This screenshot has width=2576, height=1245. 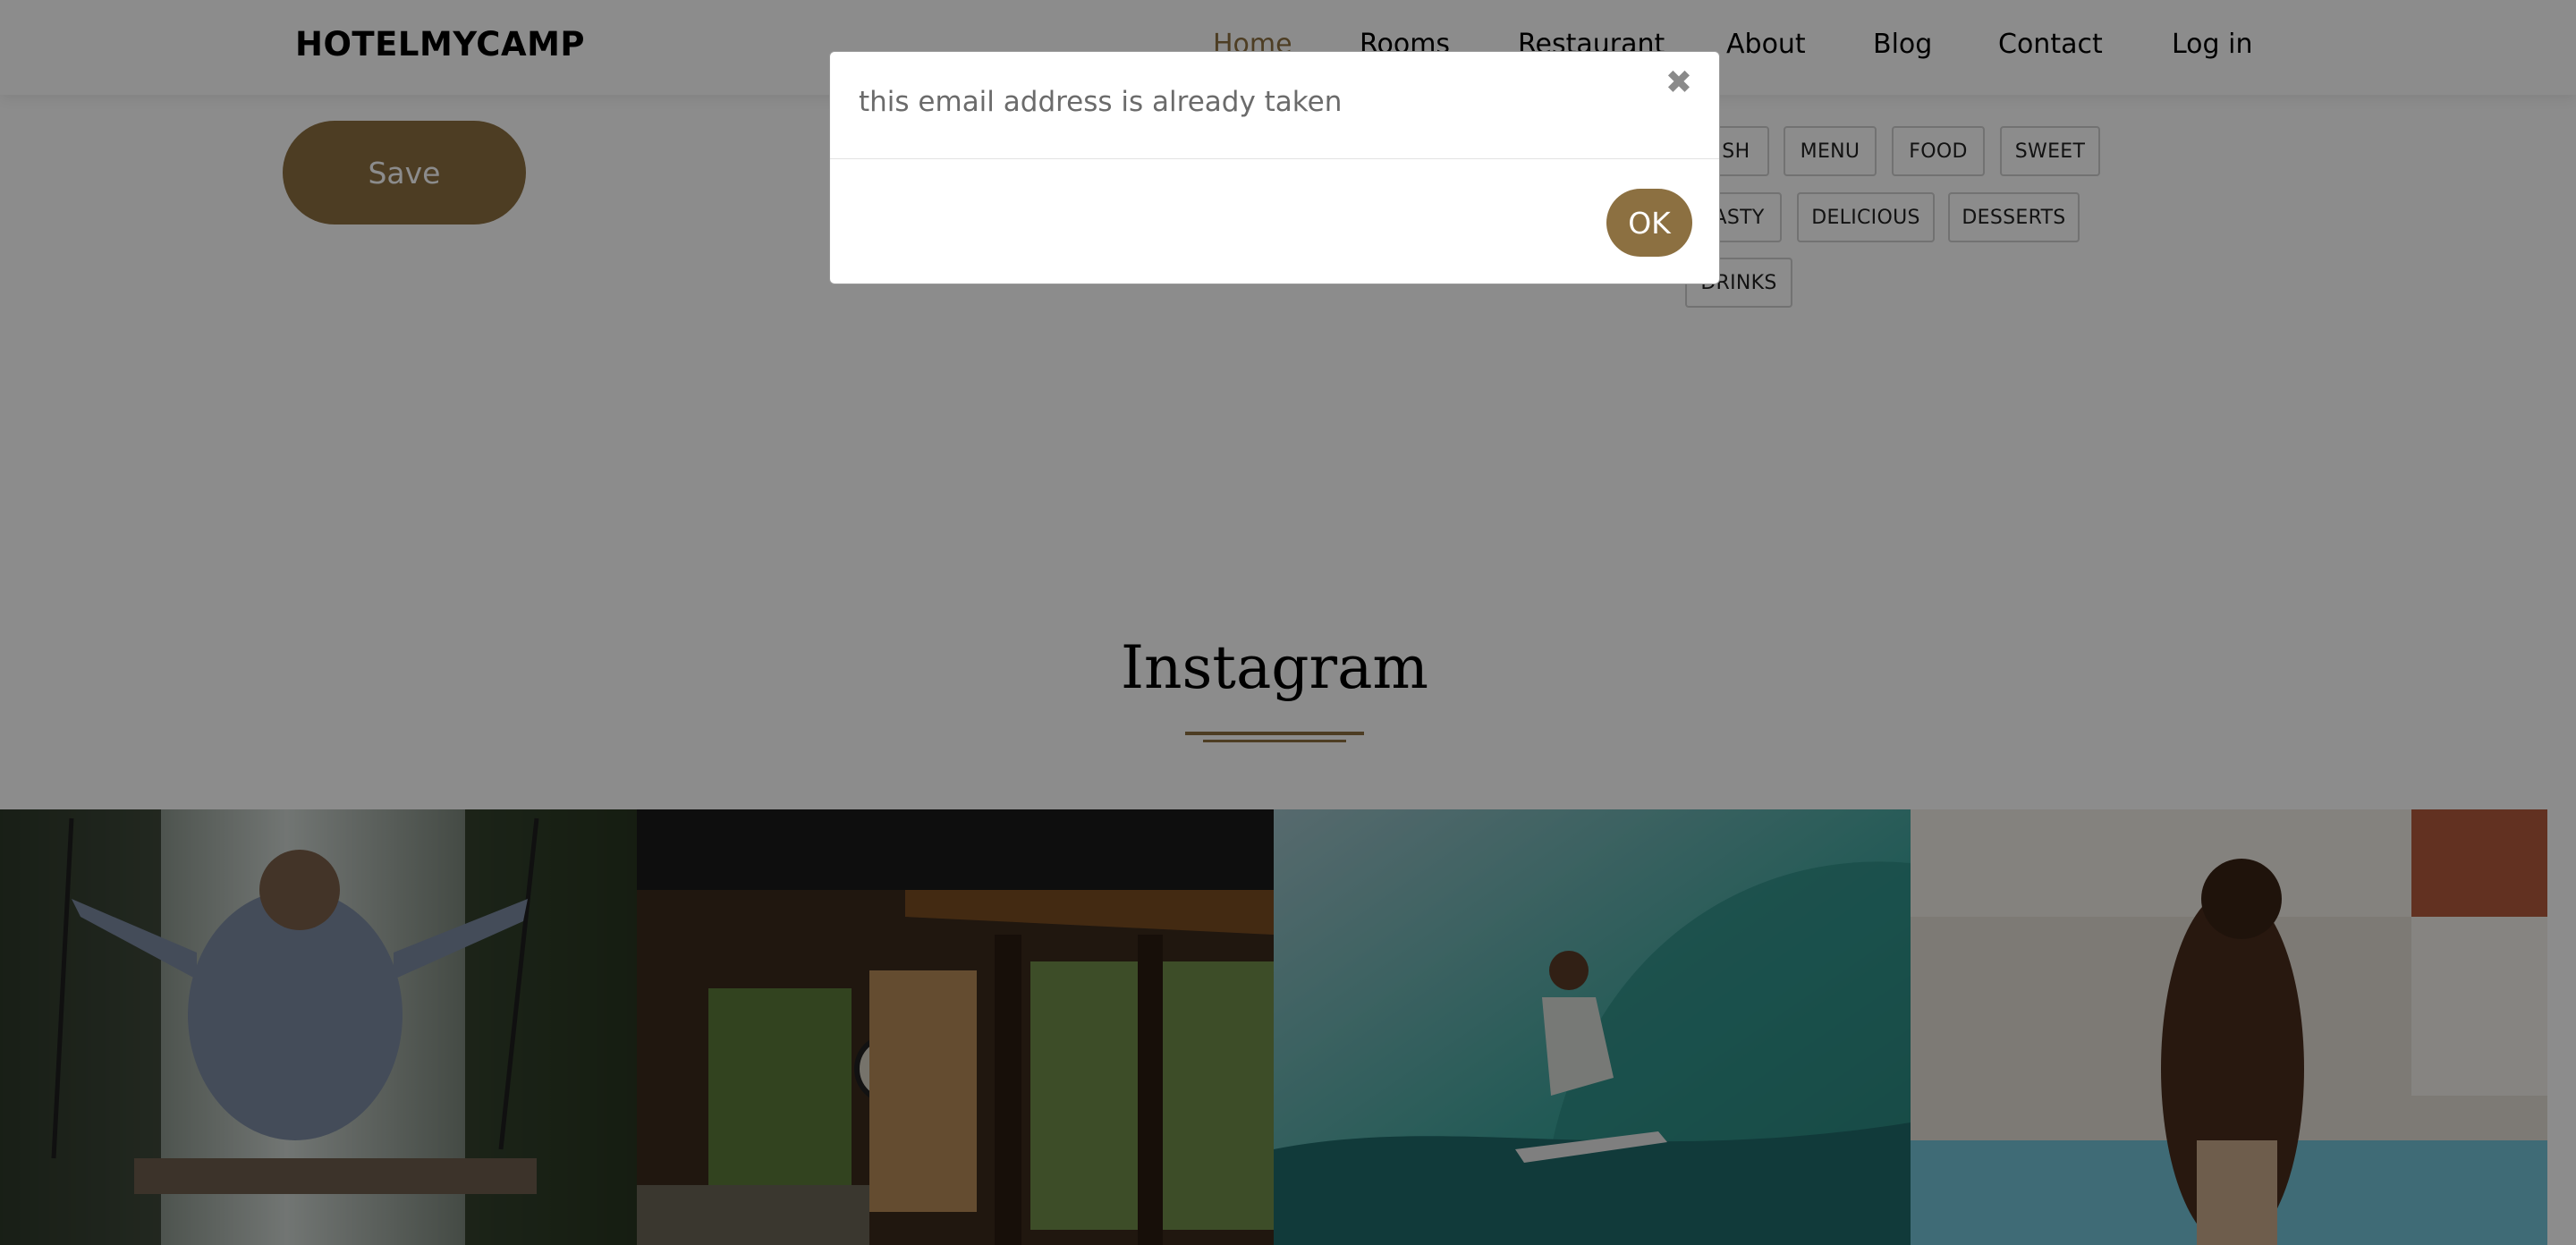 What do you see at coordinates (1678, 82) in the screenshot?
I see `close-icon: ✖` at bounding box center [1678, 82].